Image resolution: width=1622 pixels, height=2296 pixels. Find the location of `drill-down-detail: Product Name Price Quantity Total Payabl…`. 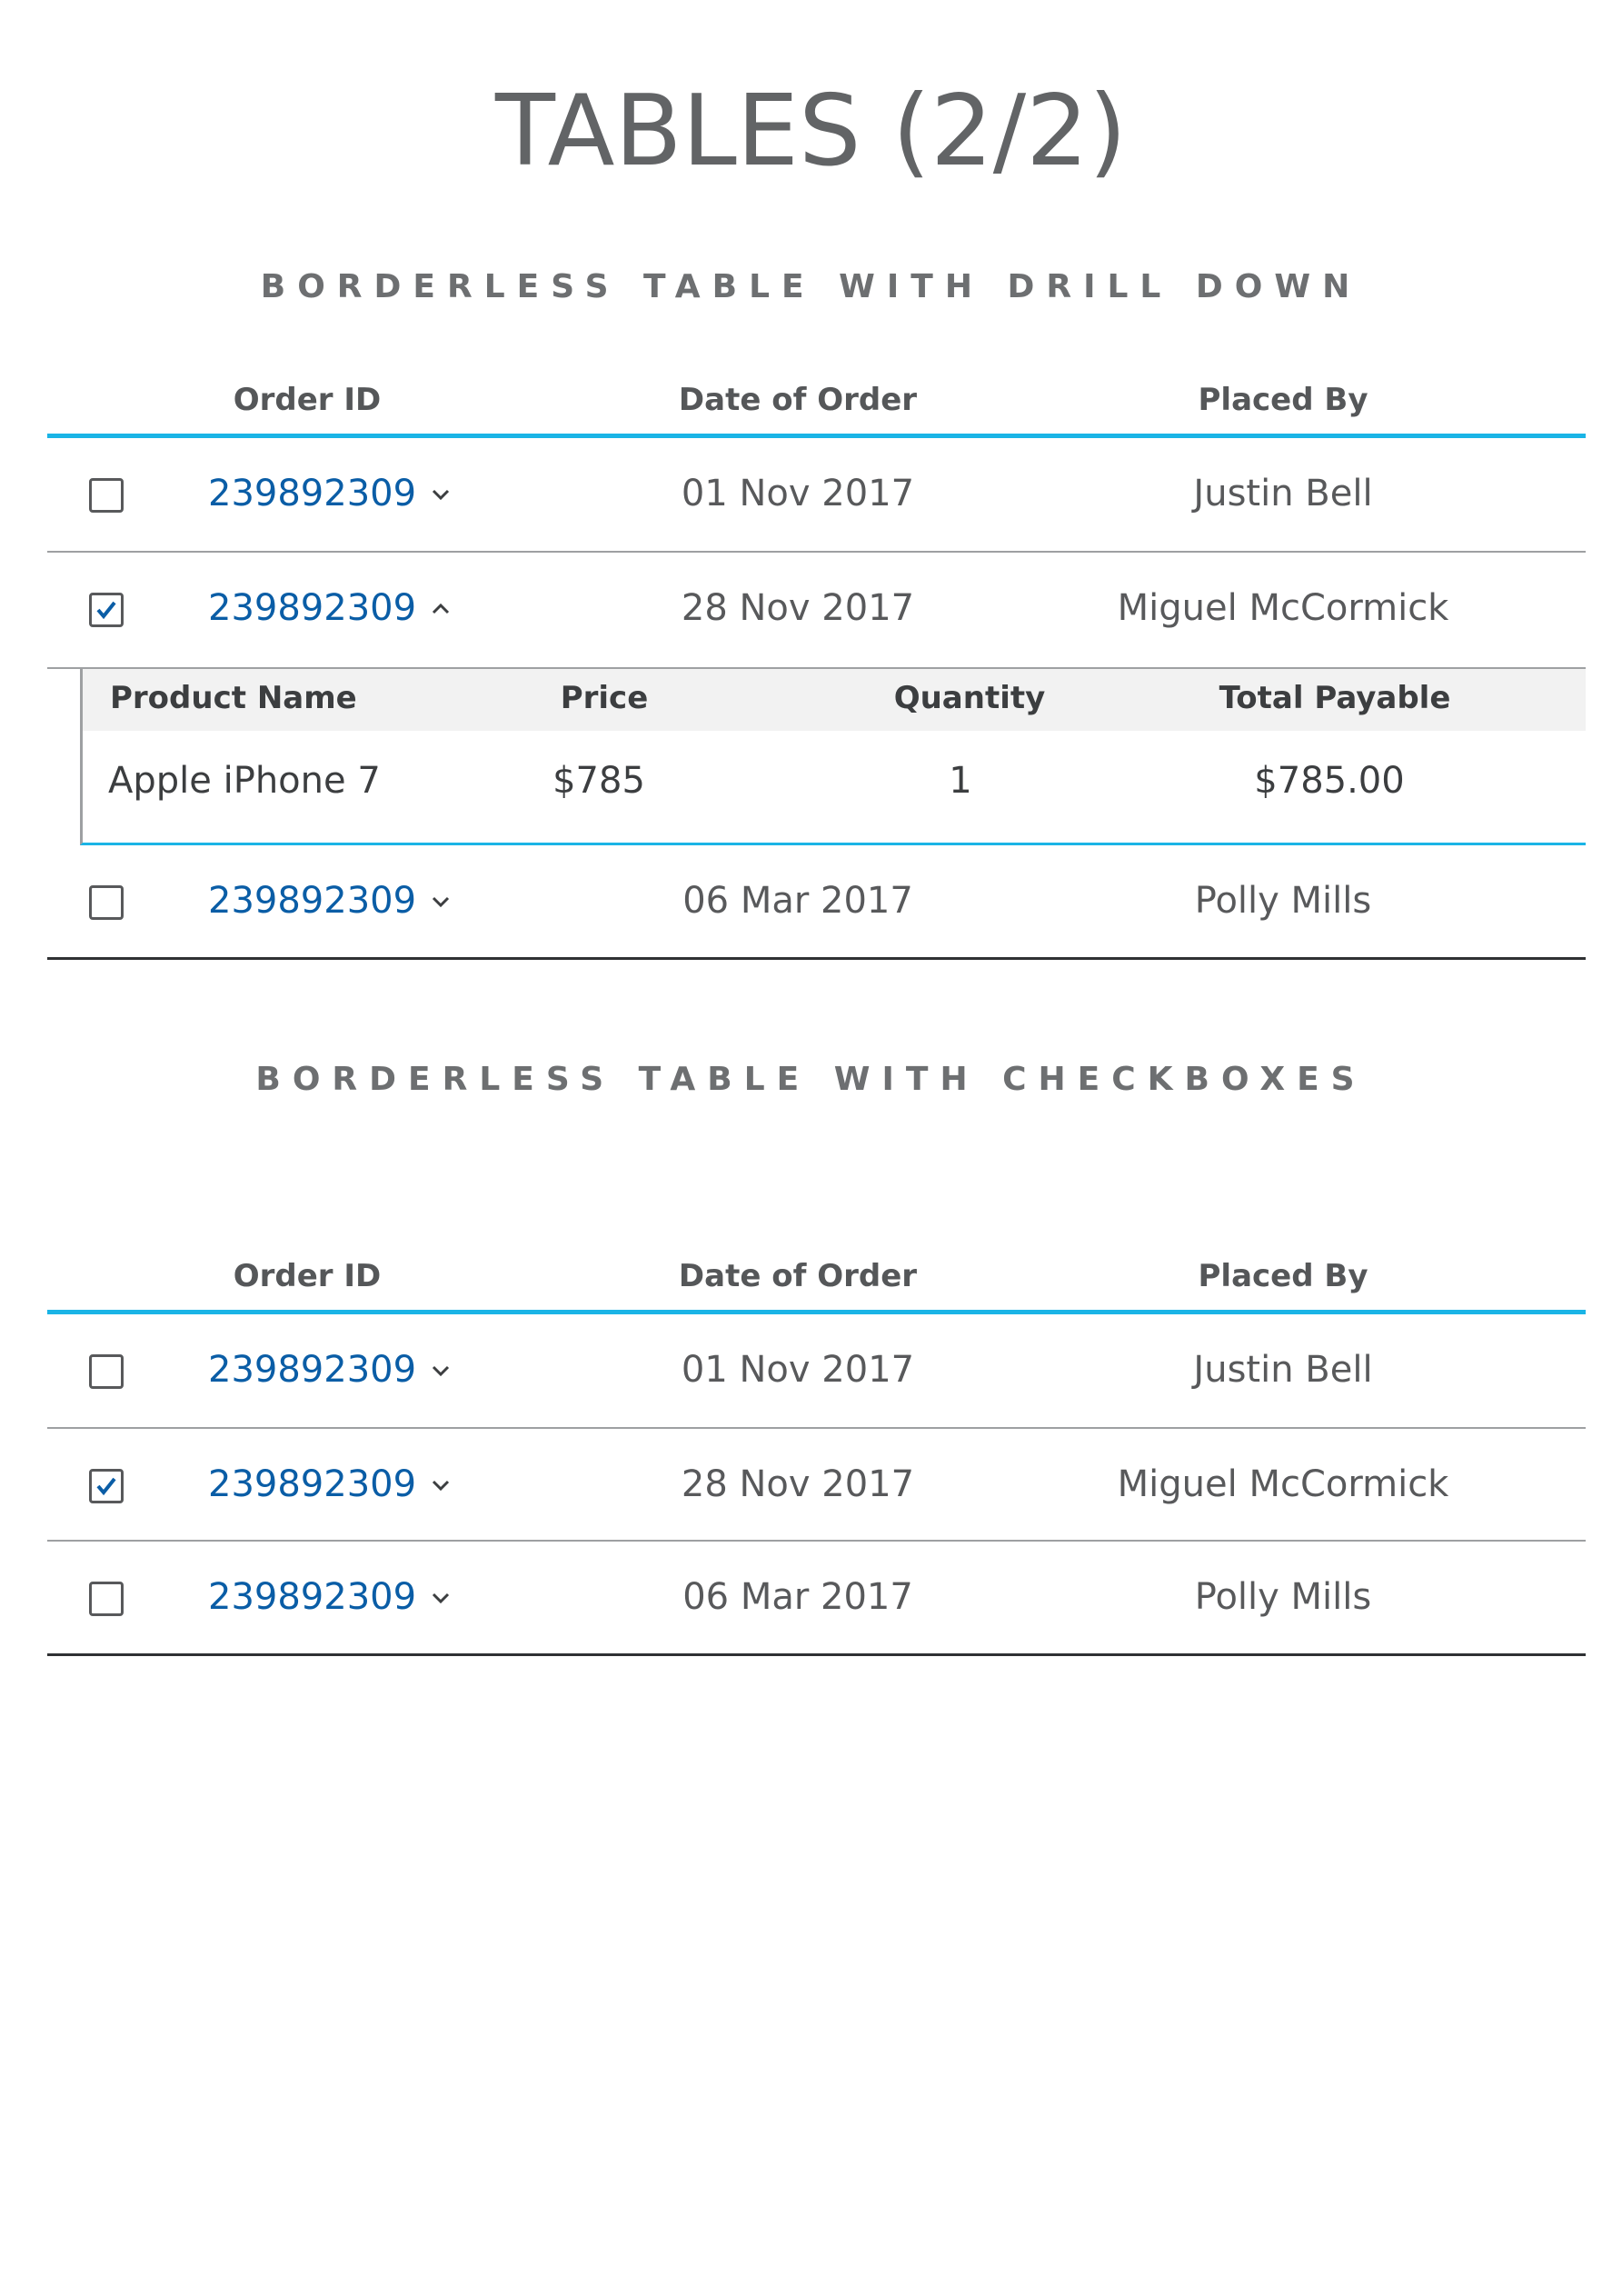

drill-down-detail: Product Name Price Quantity Total Payabl… is located at coordinates (833, 757).